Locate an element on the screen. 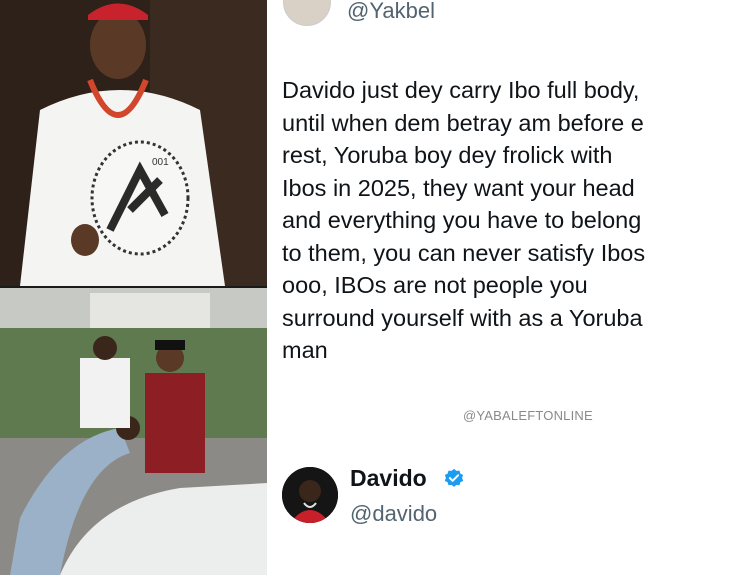 The height and width of the screenshot is (575, 750). reply-author-name: Davido is located at coordinates (388, 478).